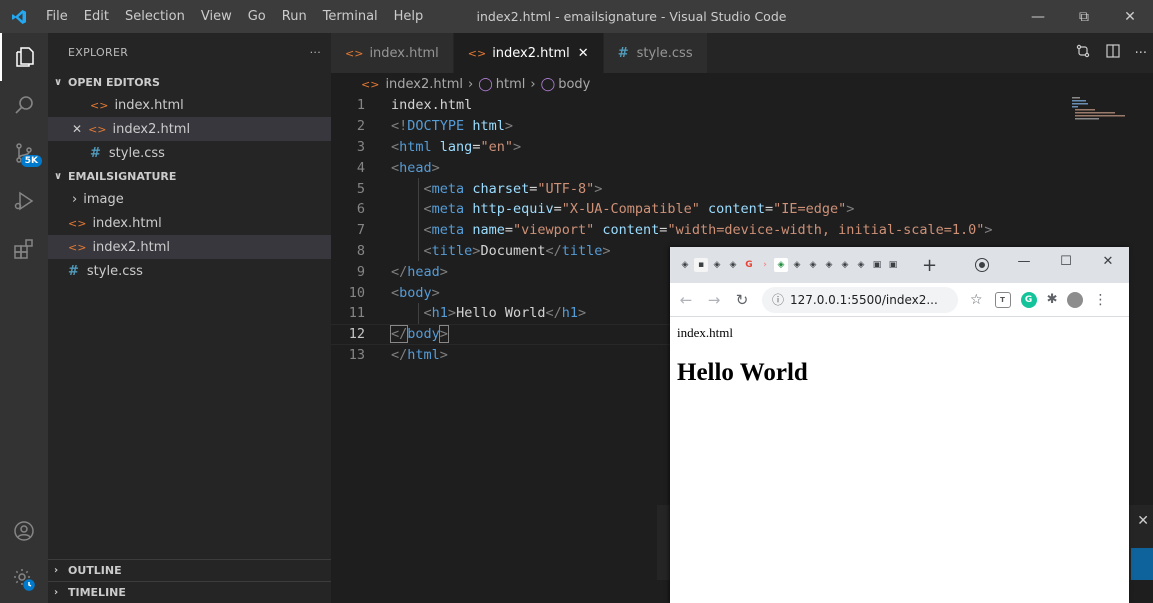  What do you see at coordinates (976, 300) in the screenshot?
I see `bookmark-star-icon: ☆` at bounding box center [976, 300].